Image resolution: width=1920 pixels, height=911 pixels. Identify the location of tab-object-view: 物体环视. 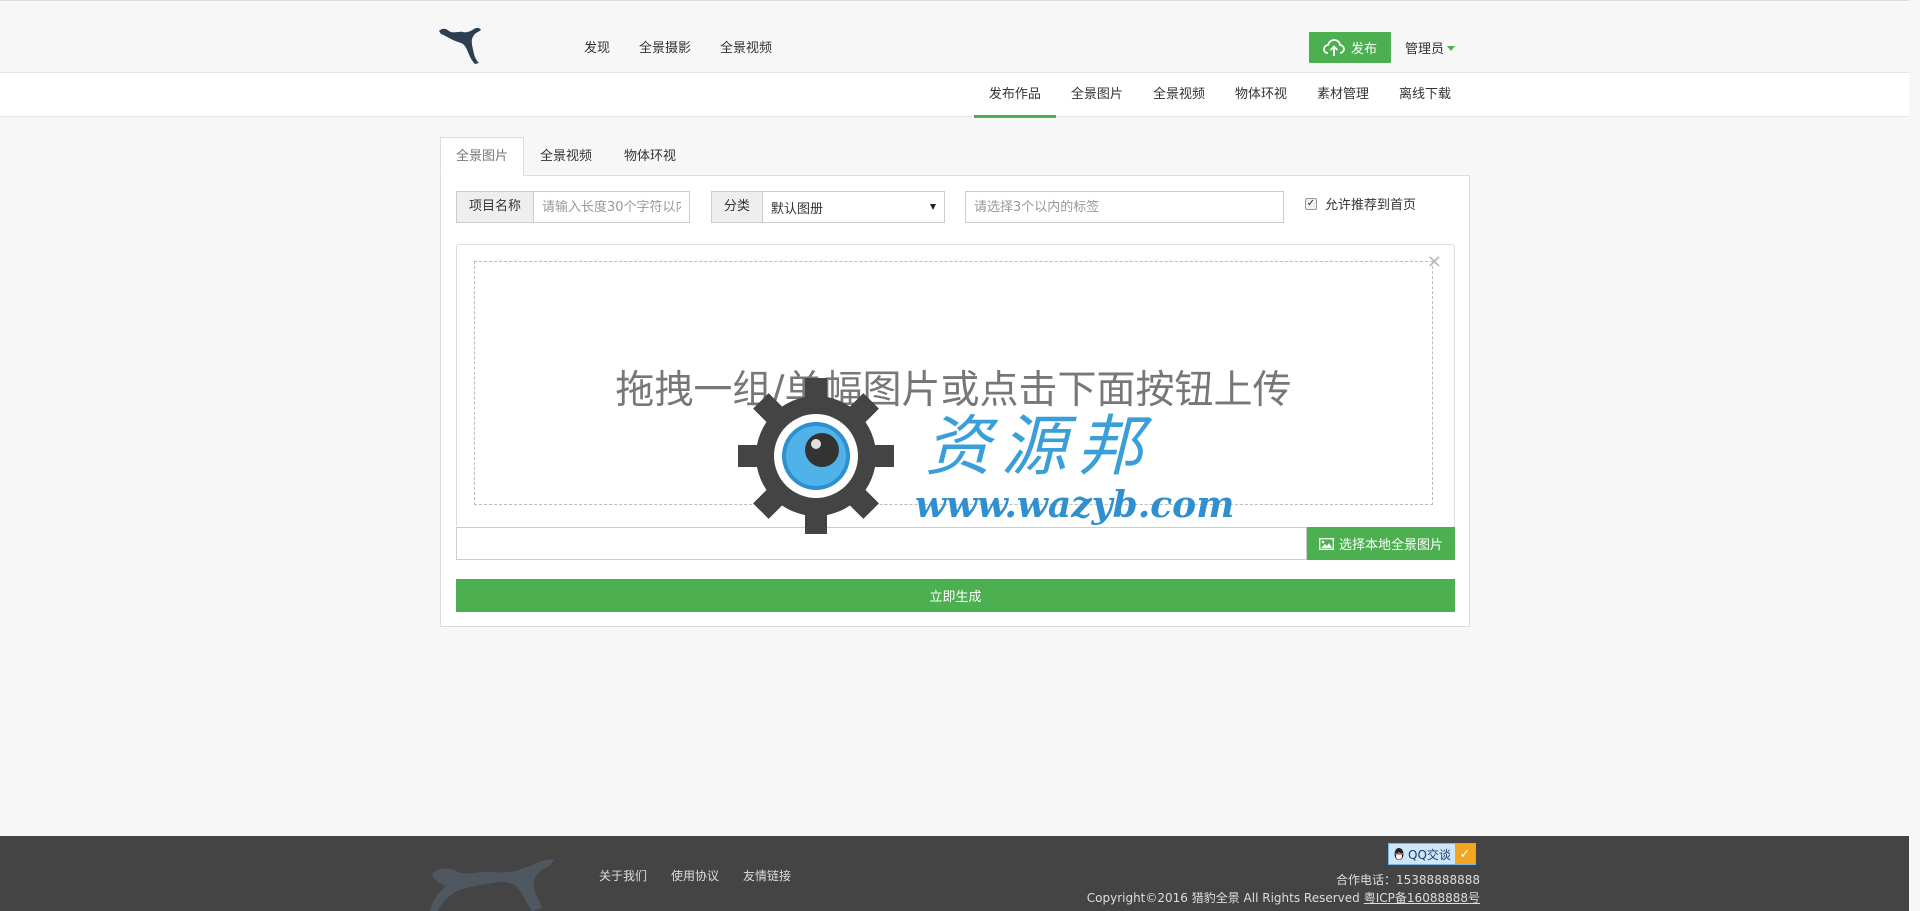
(650, 156).